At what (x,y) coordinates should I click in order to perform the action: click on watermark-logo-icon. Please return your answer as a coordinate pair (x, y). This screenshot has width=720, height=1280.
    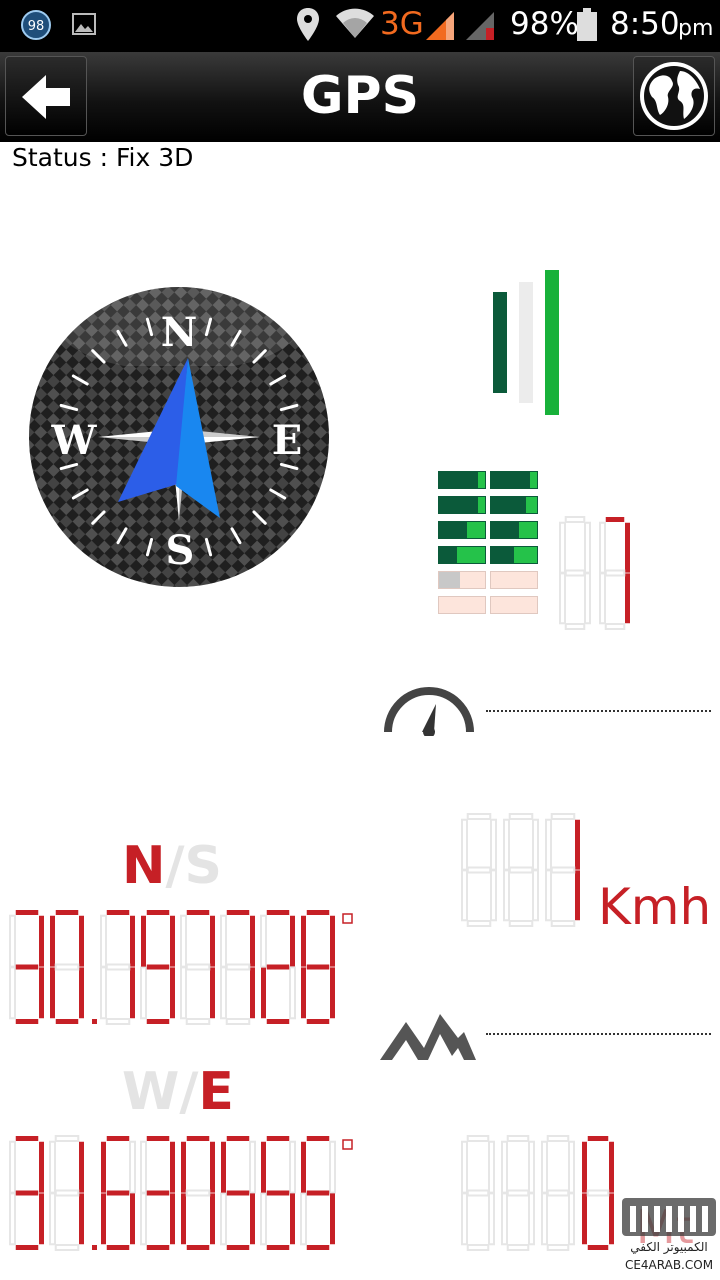
    Looking at the image, I should click on (669, 1217).